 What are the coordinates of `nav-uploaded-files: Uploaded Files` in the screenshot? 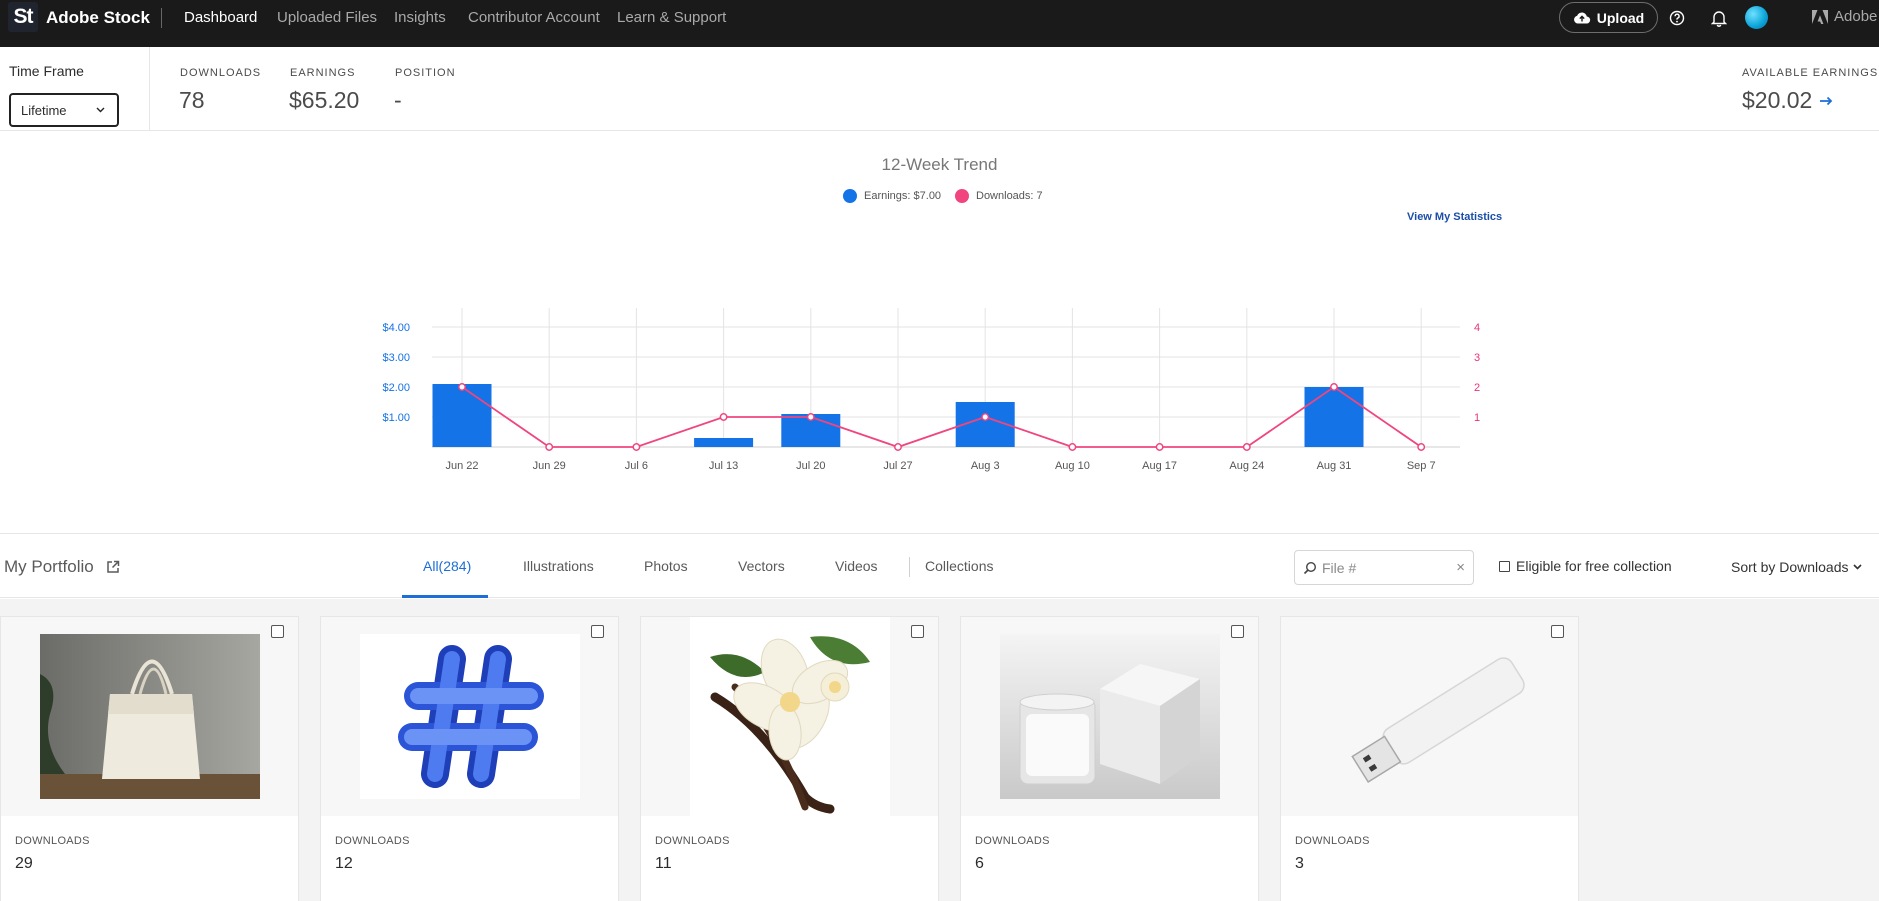 It's located at (327, 17).